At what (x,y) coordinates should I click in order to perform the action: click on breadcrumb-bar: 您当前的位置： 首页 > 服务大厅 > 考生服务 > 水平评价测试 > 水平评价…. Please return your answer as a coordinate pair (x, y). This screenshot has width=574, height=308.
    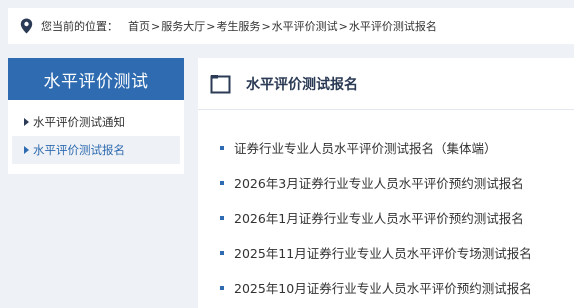
    Looking at the image, I should click on (291, 26).